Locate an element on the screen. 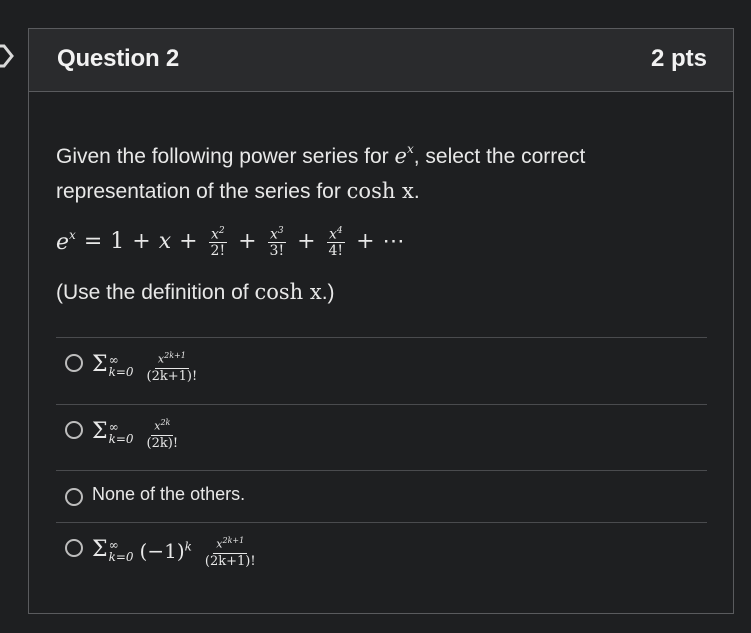  prompt-math-e: ex is located at coordinates (404, 155).